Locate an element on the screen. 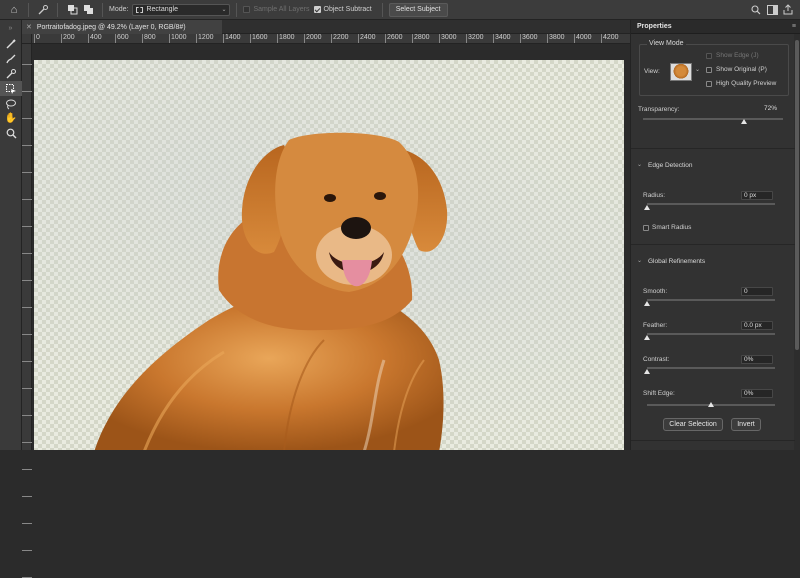  sample-all-layers-label: Sample All Layers is located at coordinates (281, 9).